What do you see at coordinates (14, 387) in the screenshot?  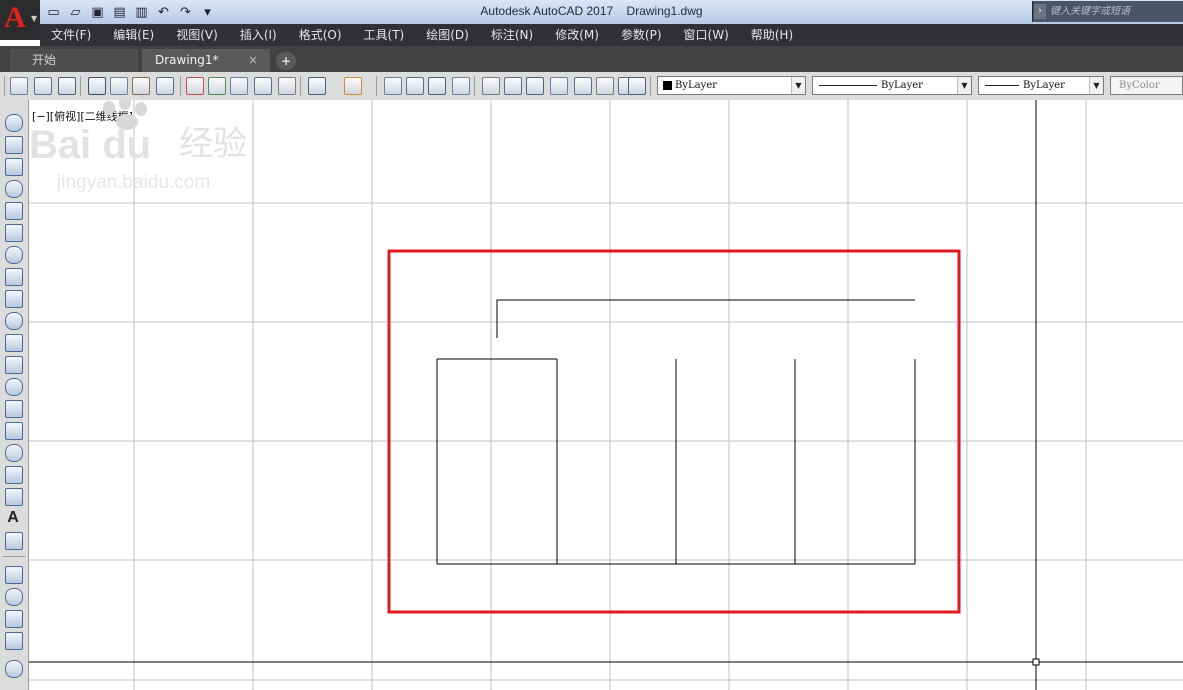 I see `make-block-icon` at bounding box center [14, 387].